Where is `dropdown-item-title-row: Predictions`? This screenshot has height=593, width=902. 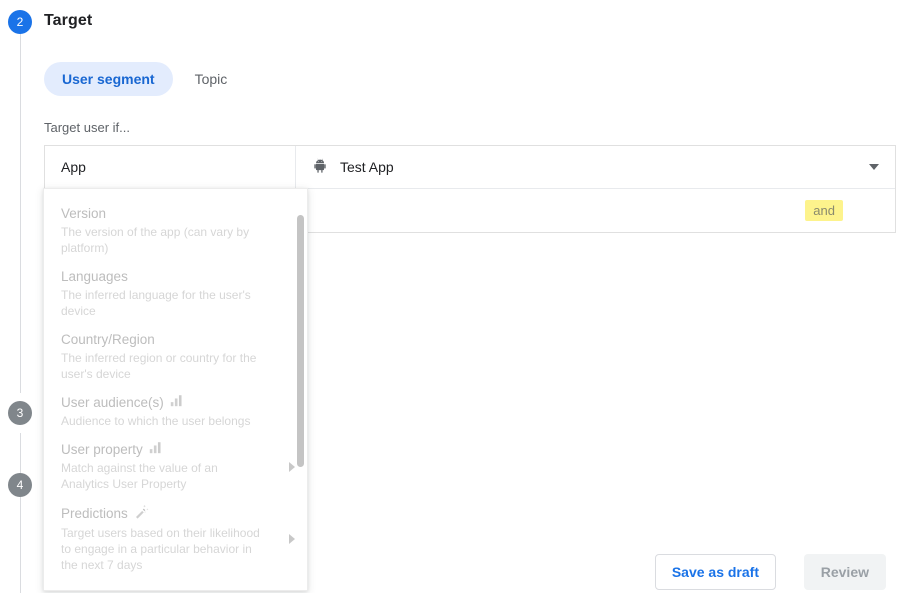
dropdown-item-title-row: Predictions is located at coordinates (171, 514).